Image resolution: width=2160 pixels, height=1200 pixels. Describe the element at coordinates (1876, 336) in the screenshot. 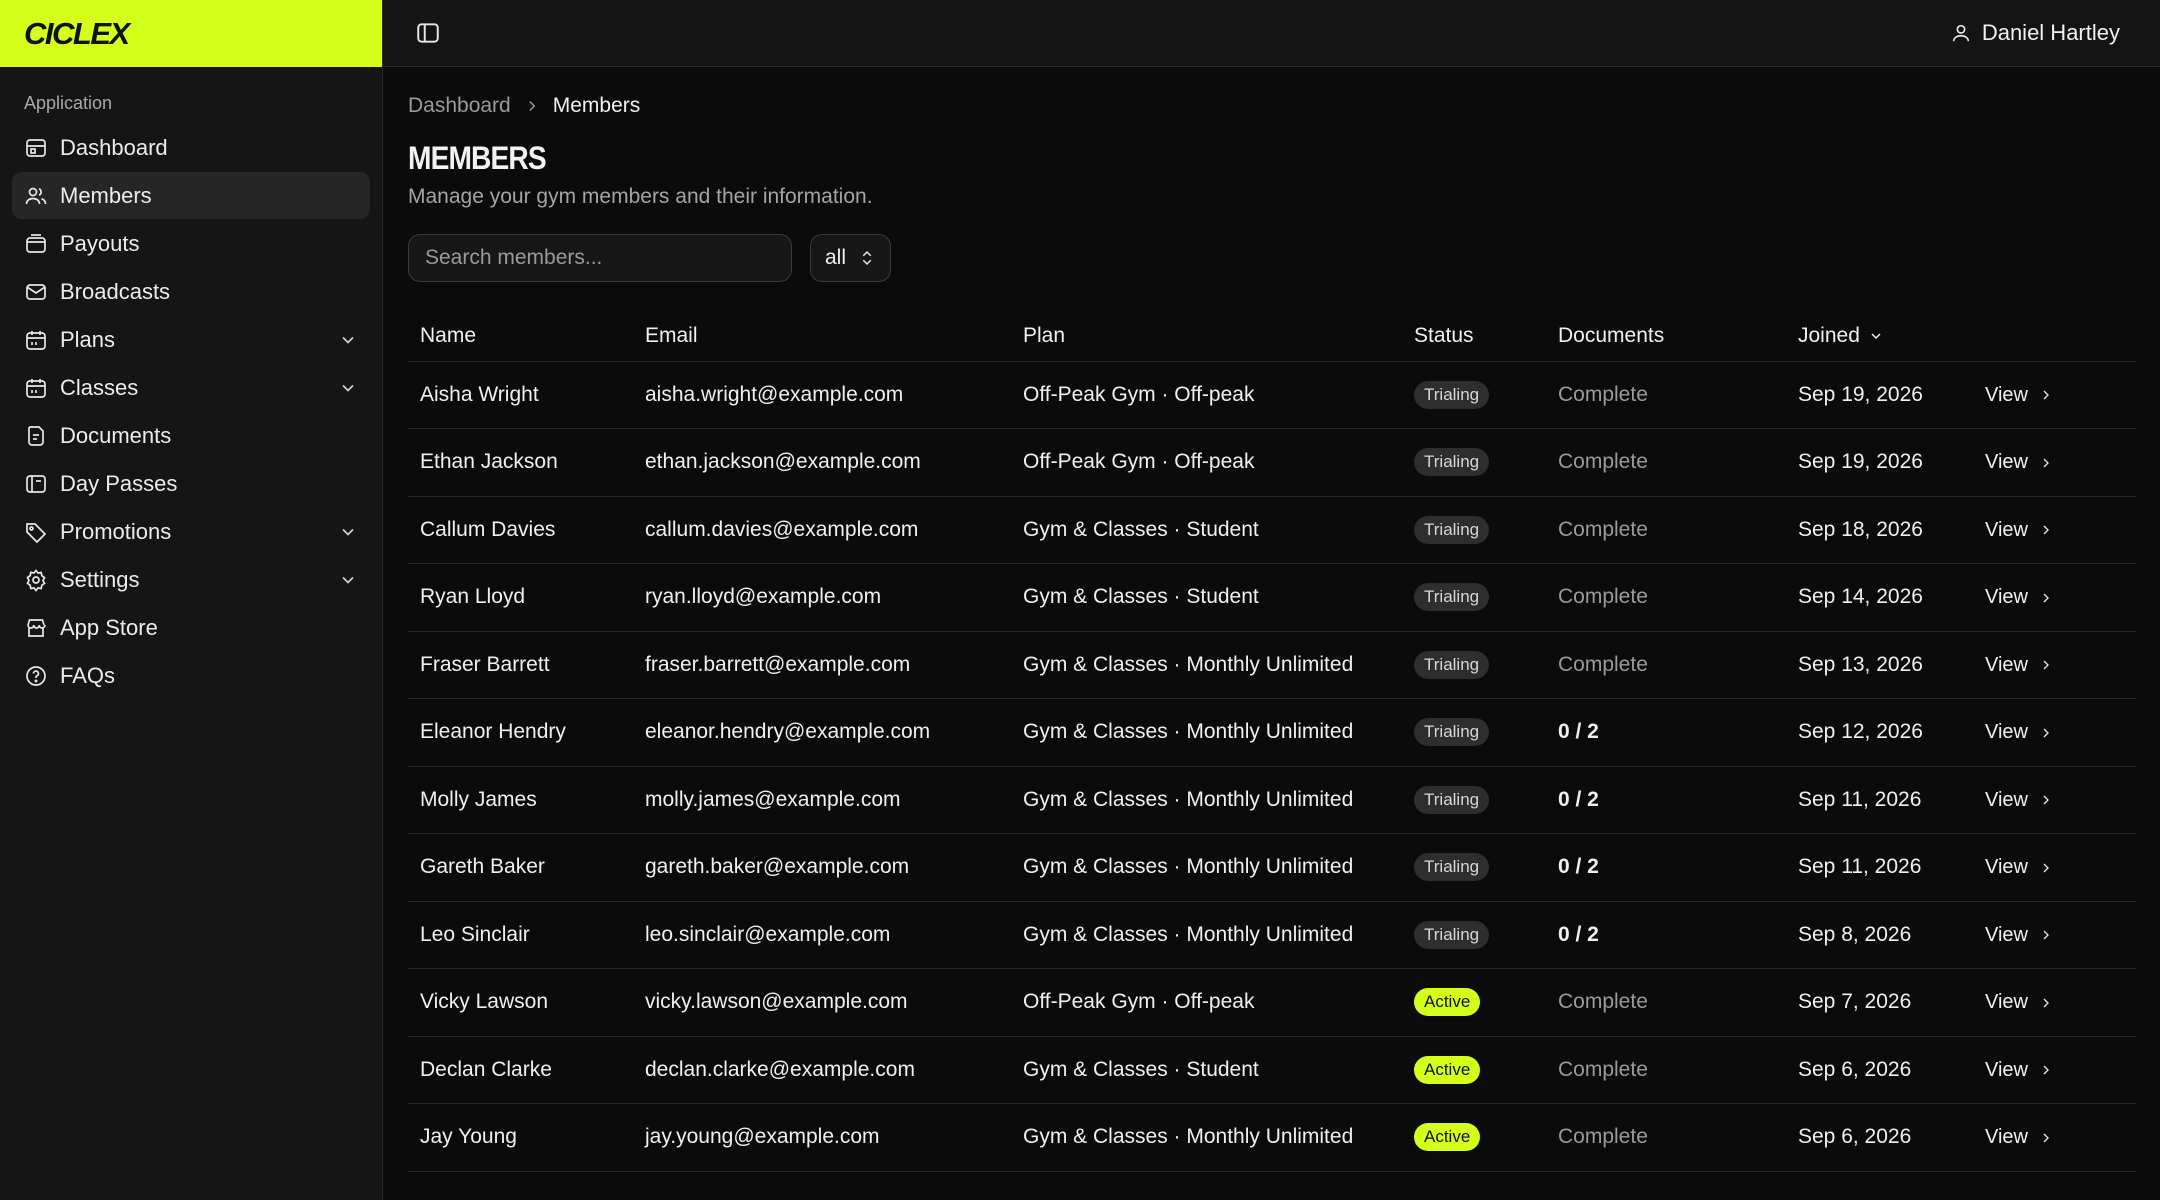

I see `sort-descending-icon` at that location.